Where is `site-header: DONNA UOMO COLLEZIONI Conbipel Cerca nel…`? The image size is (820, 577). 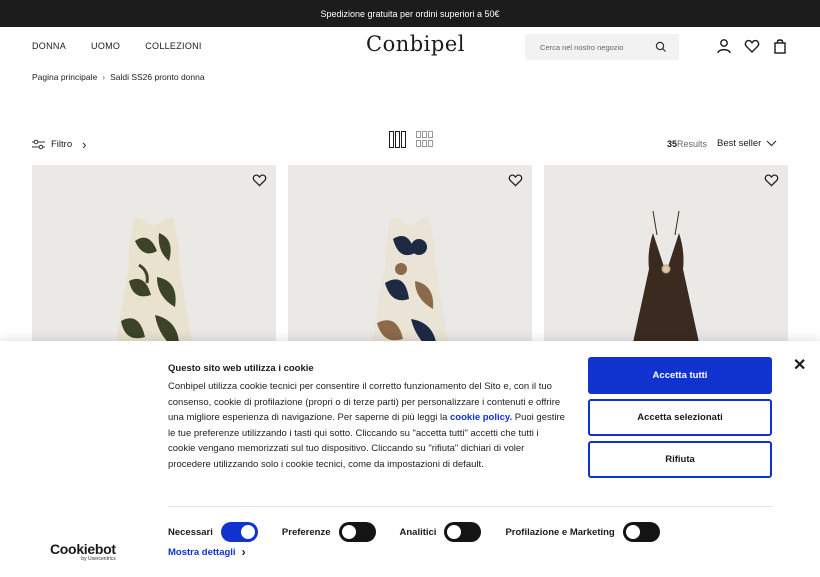 site-header: DONNA UOMO COLLEZIONI Conbipel Cerca nel… is located at coordinates (410, 47).